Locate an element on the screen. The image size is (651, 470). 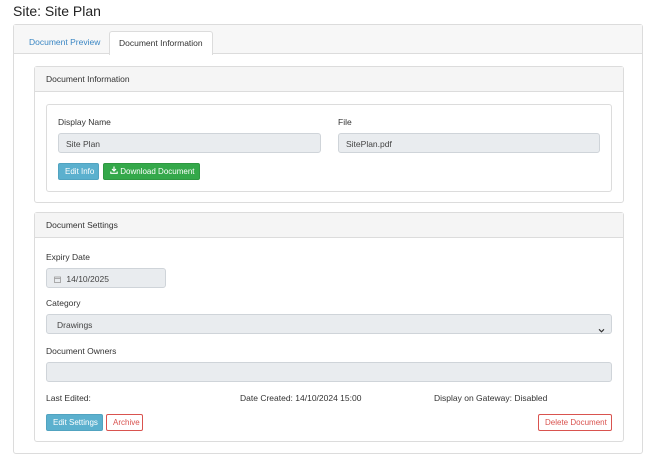
tab-document-information: Document Information is located at coordinates (161, 43).